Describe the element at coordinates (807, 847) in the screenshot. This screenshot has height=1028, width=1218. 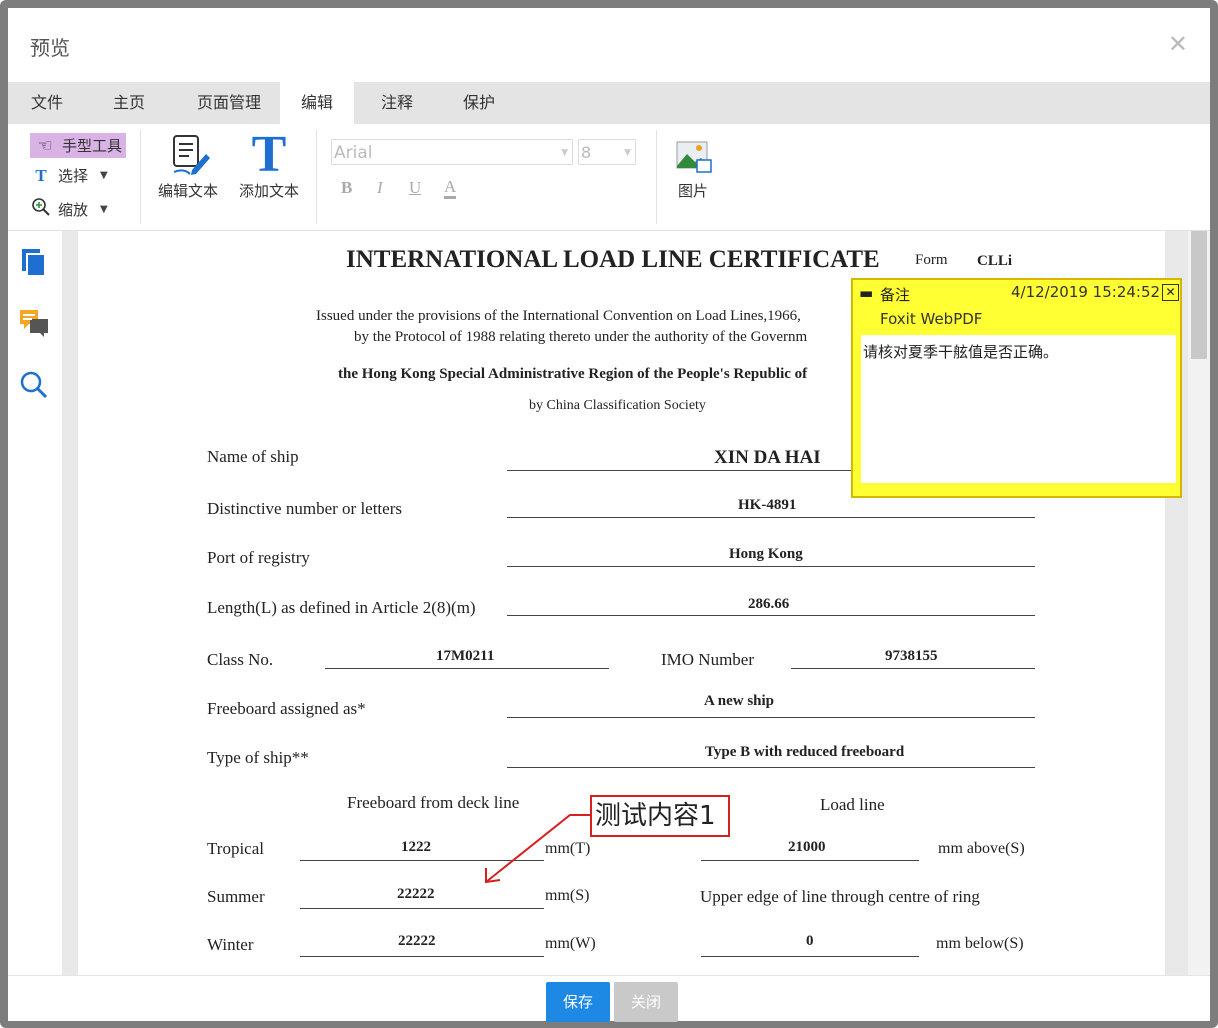
I see `tropical-load-value: 21000` at that location.